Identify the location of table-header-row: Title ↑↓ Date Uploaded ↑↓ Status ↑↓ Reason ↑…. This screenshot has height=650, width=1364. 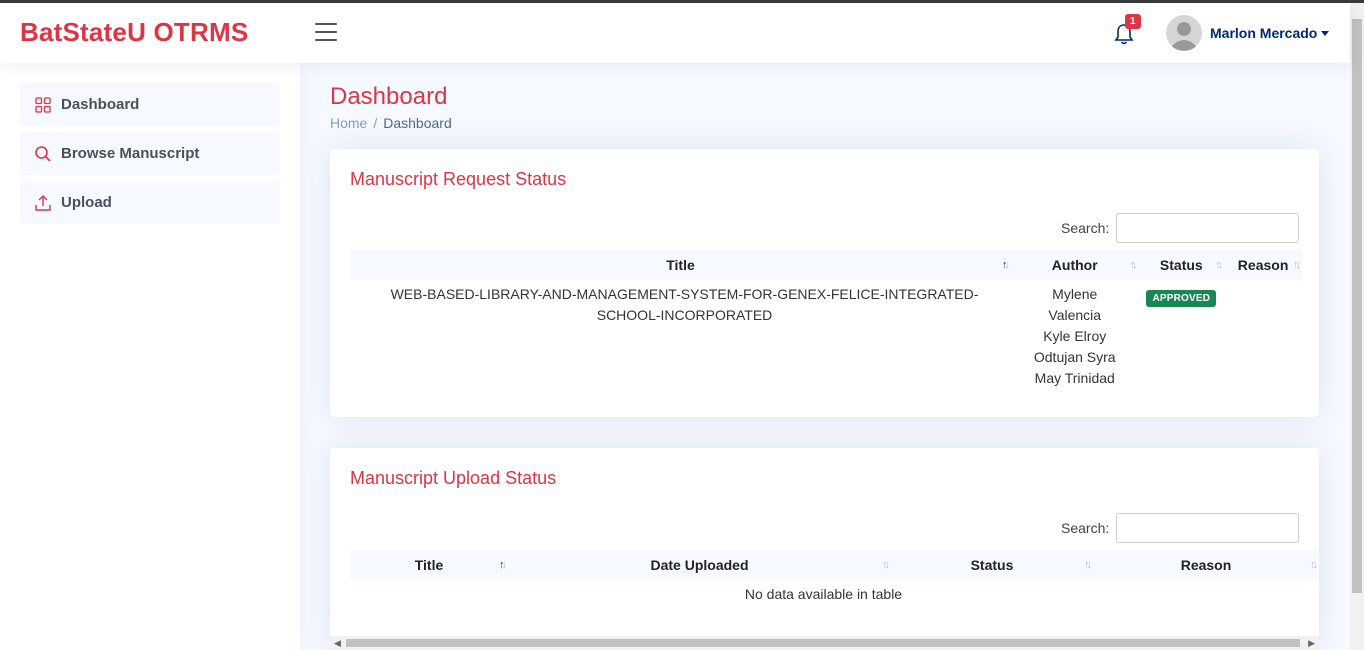
(834, 564).